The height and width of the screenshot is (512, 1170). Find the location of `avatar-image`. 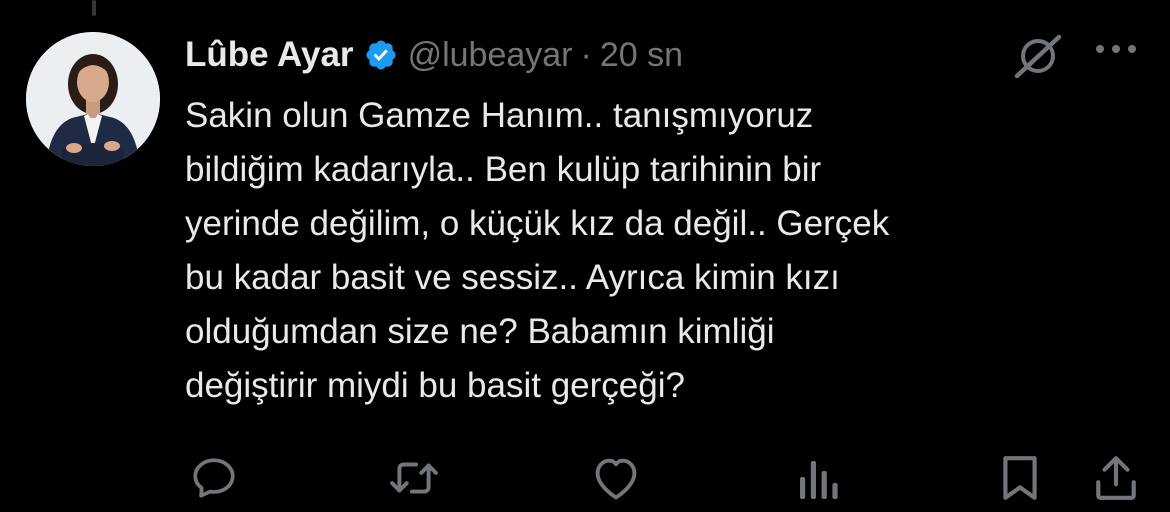

avatar-image is located at coordinates (93, 99).